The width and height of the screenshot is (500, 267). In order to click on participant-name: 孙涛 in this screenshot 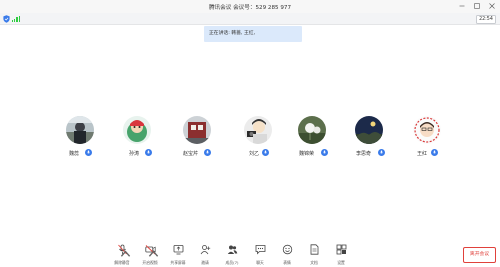, I will do `click(134, 154)`.